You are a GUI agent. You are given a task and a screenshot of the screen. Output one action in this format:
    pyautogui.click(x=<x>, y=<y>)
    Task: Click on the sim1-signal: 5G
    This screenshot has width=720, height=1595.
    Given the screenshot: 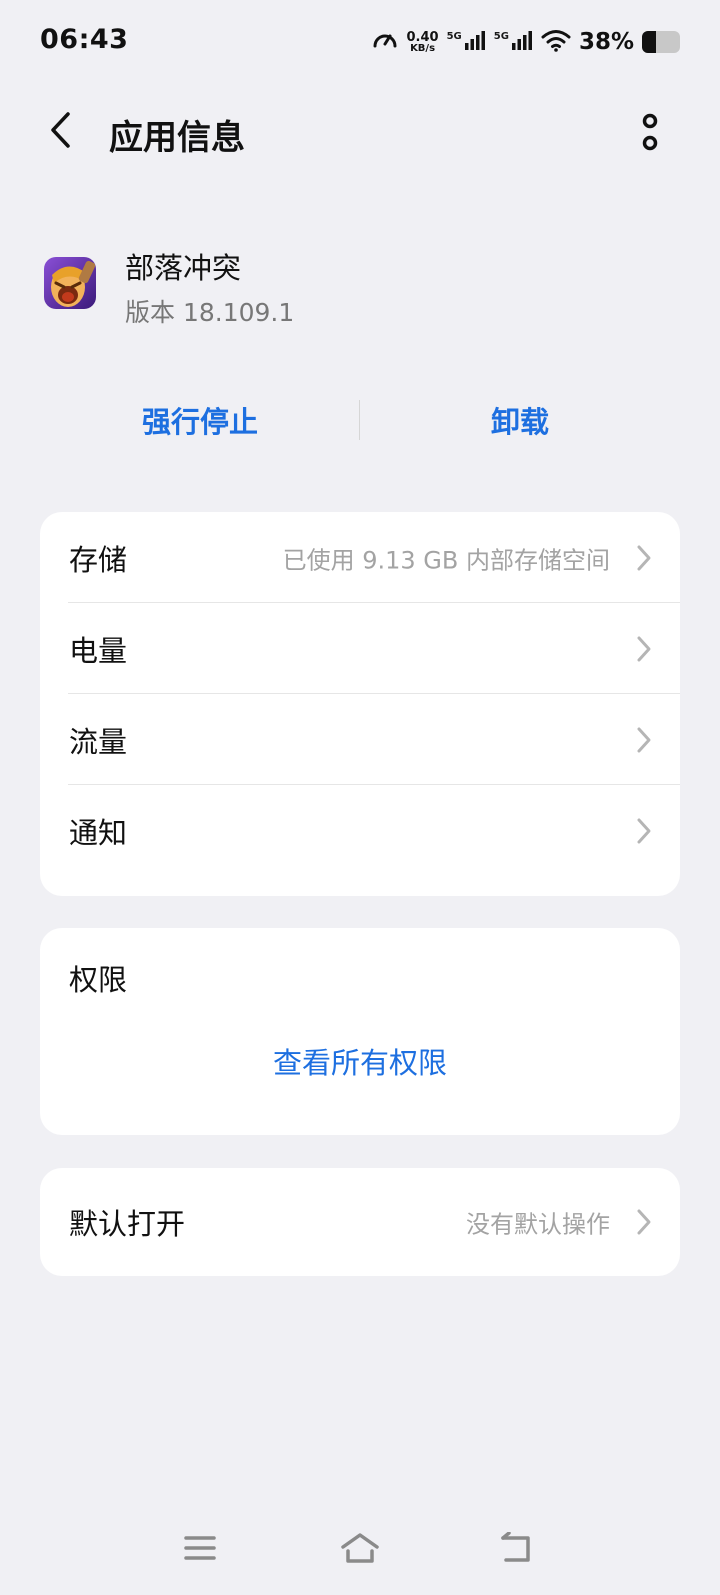 What is the action you would take?
    pyautogui.click(x=466, y=42)
    